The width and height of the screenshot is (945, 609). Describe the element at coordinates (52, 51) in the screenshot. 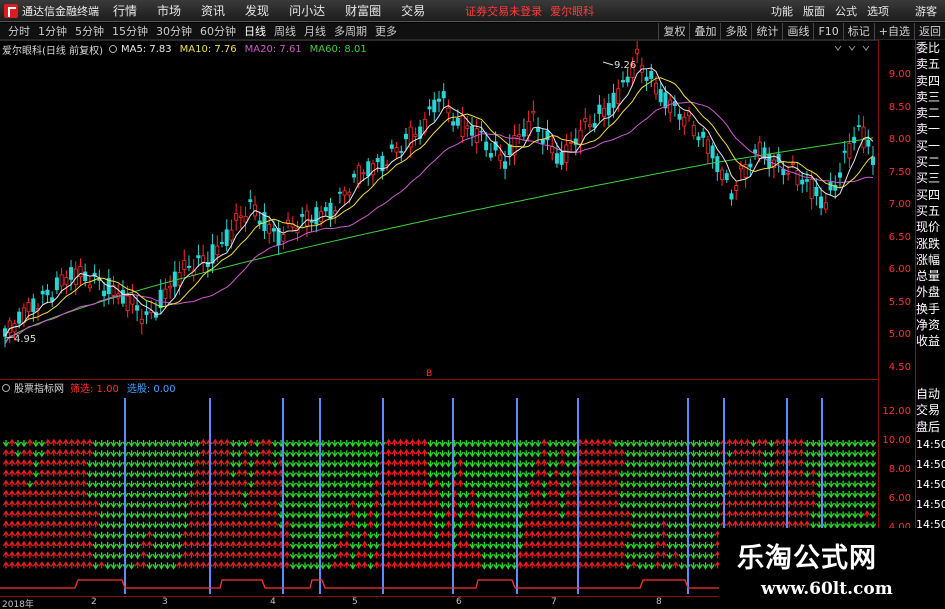

I see `chart-title: 爱尔眼科(日线 前复权)` at that location.